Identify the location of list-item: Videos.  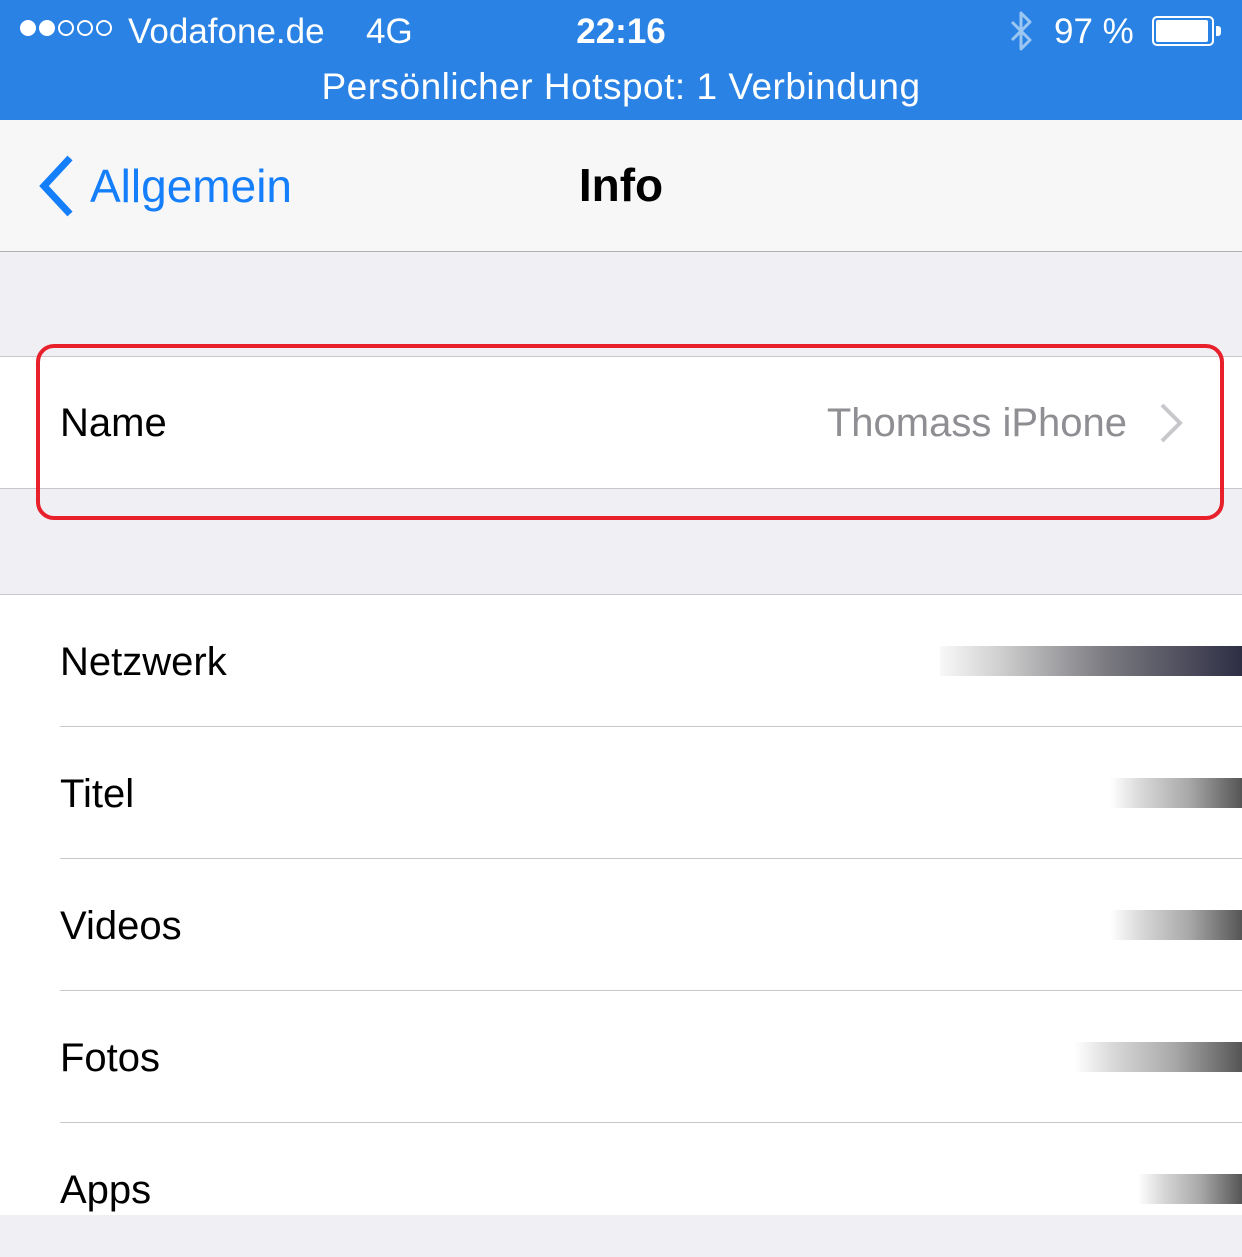
(621, 925).